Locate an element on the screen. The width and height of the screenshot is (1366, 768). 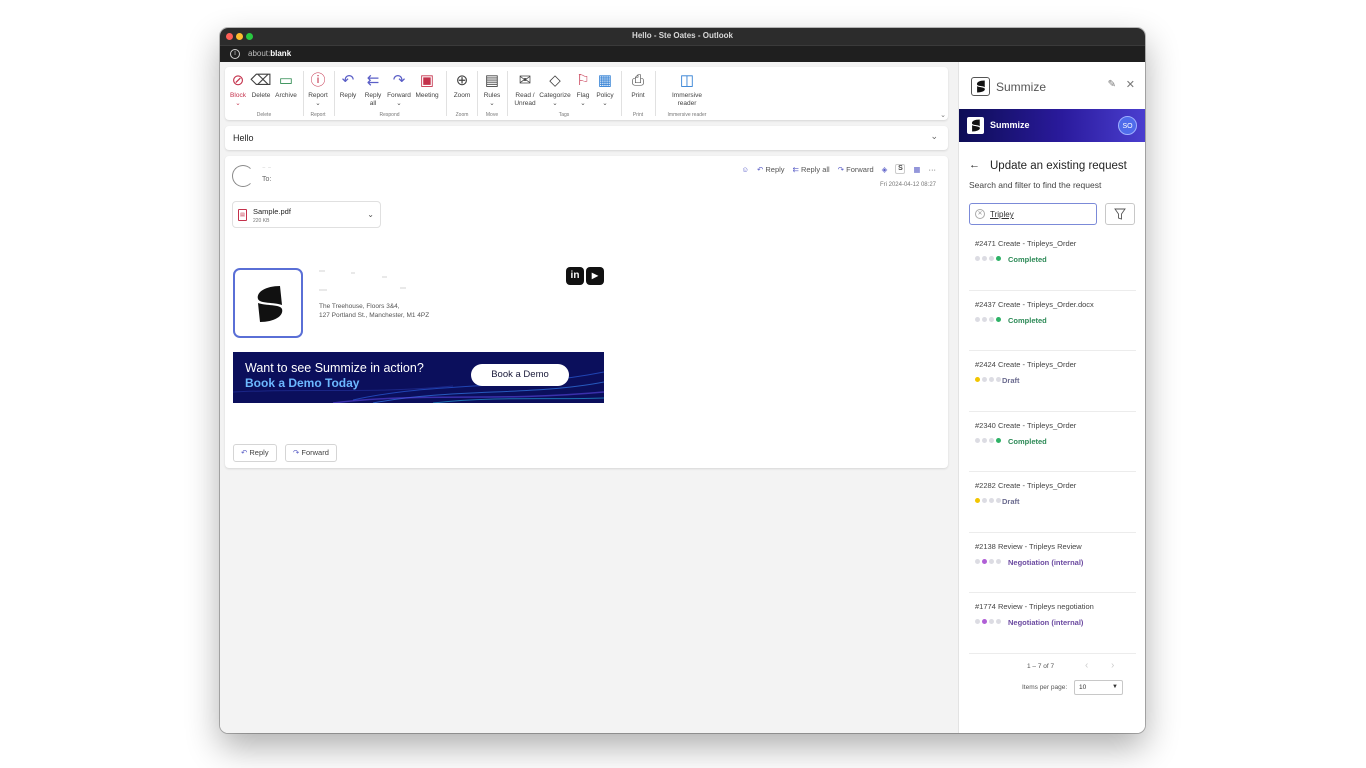
reply-icon: ↶ is located at coordinates (760, 169).